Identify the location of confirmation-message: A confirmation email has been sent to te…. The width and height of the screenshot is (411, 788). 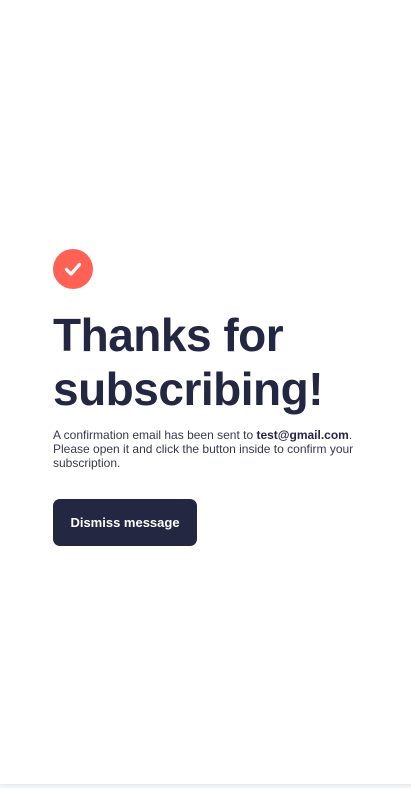
(208, 449).